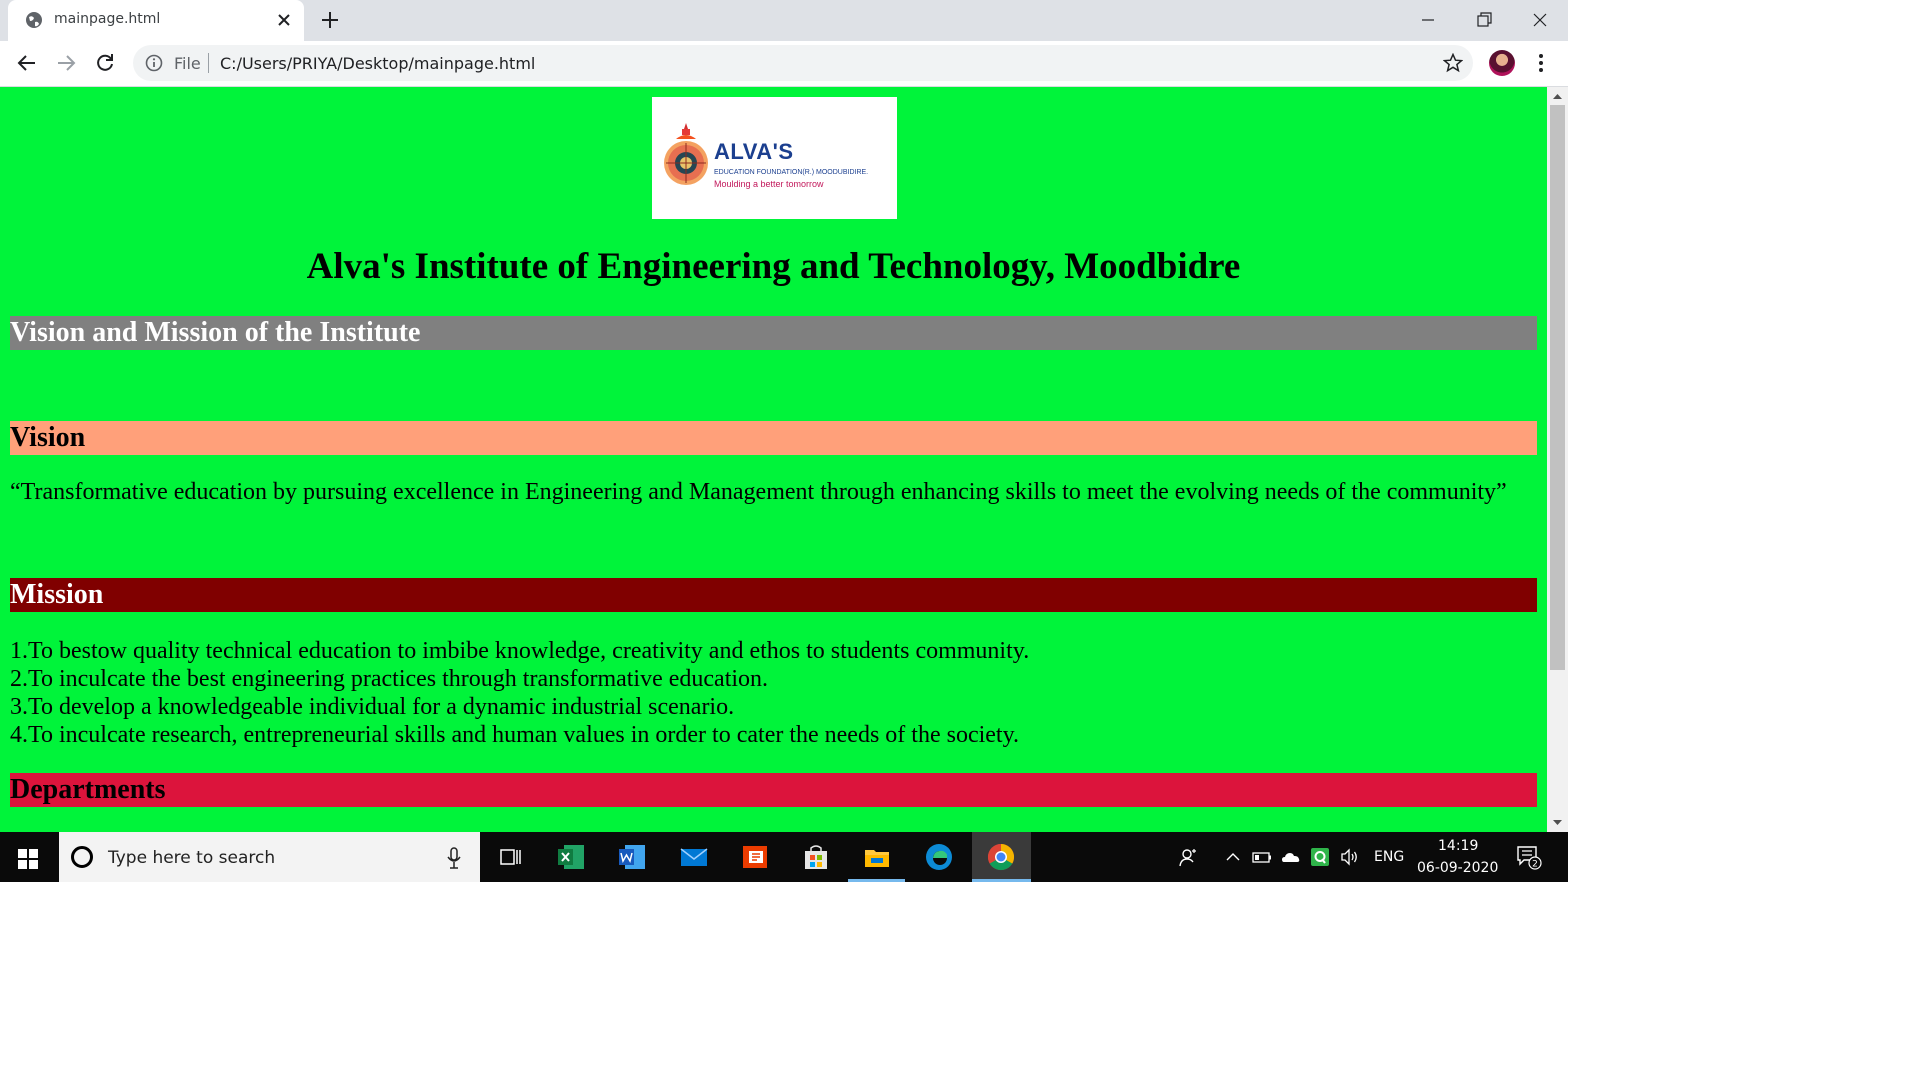 The image size is (1920, 1080). Describe the element at coordinates (1457, 868) in the screenshot. I see `clock-date: 06-09-2020` at that location.